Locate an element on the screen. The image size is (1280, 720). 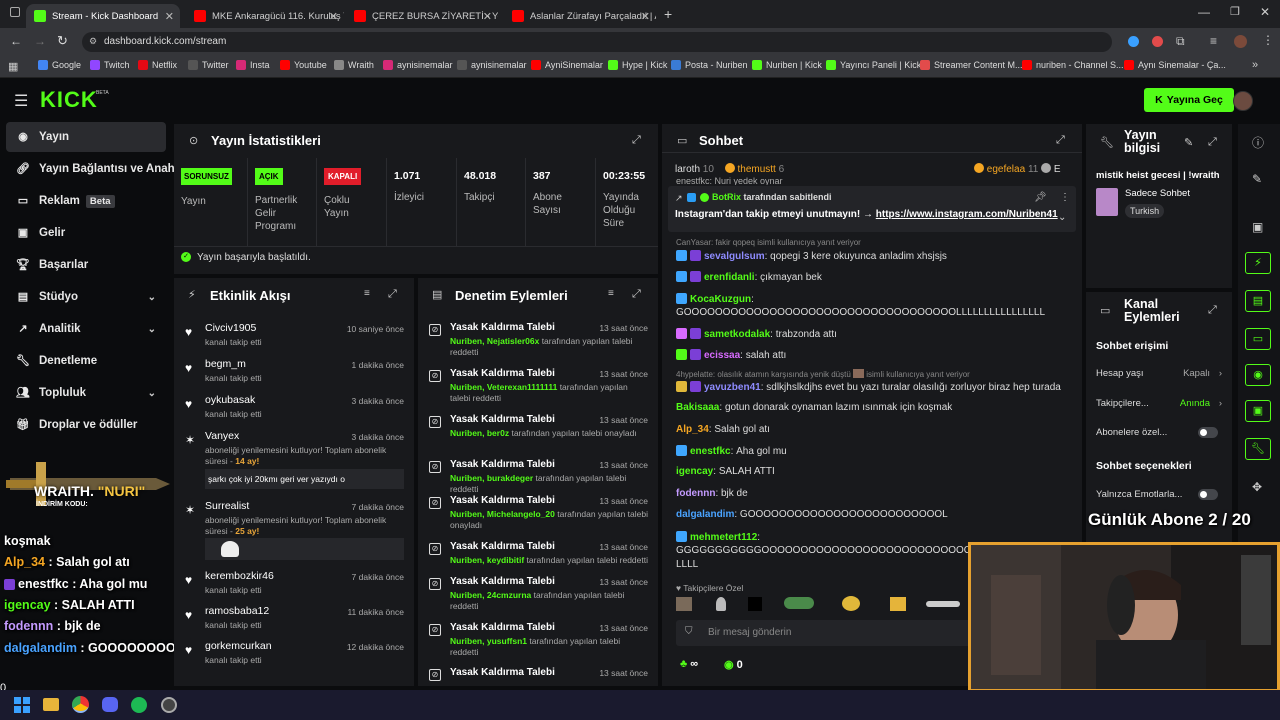
account-age-row: Hesap yaşı Kapalı › is located at coordinates (1159, 373).